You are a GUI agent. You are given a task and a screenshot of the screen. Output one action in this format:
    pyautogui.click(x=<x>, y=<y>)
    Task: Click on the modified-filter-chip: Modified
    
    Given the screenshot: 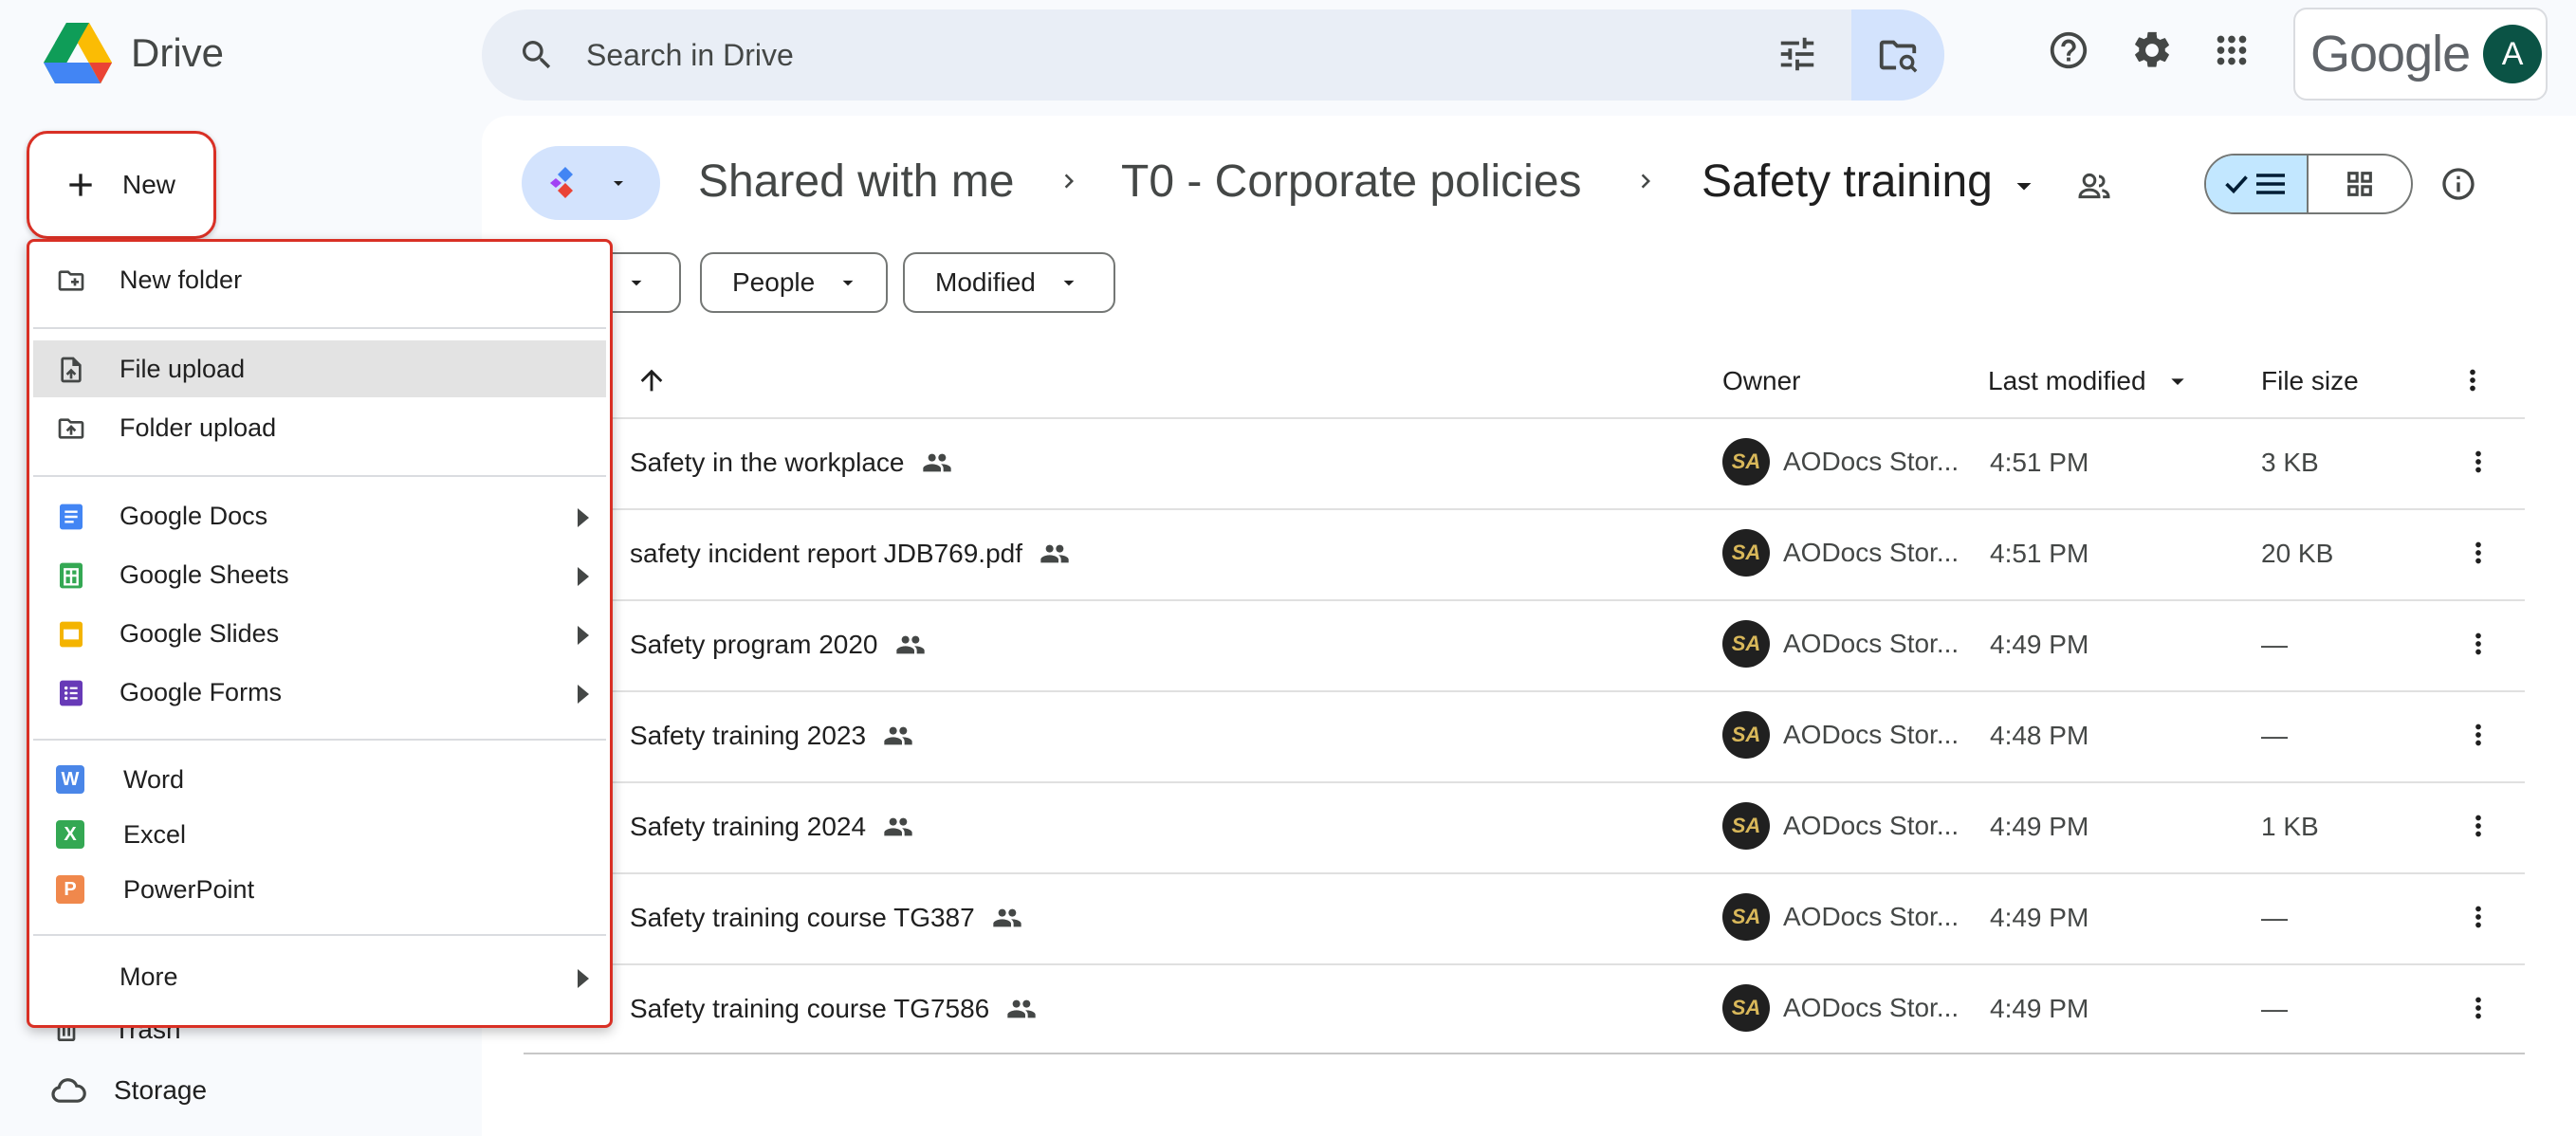 What is the action you would take?
    pyautogui.click(x=1009, y=283)
    